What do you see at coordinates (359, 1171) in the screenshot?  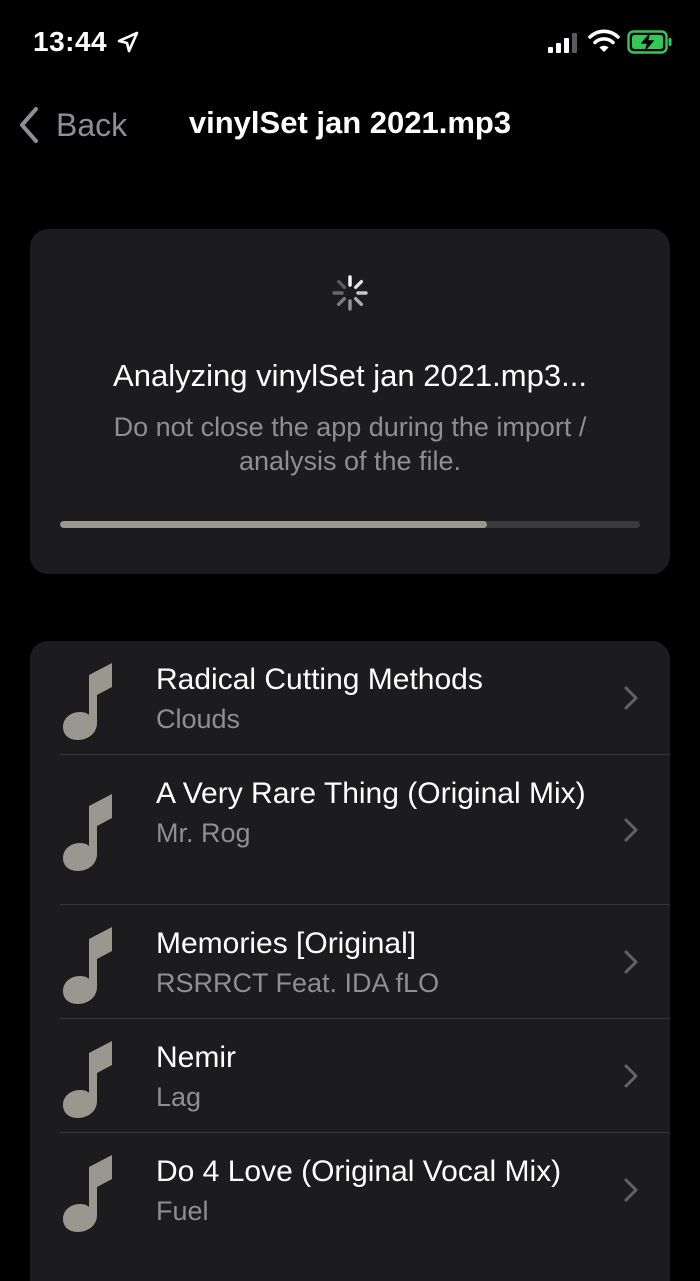 I see `track-title: Do 4 Love (Original Vocal Mix)` at bounding box center [359, 1171].